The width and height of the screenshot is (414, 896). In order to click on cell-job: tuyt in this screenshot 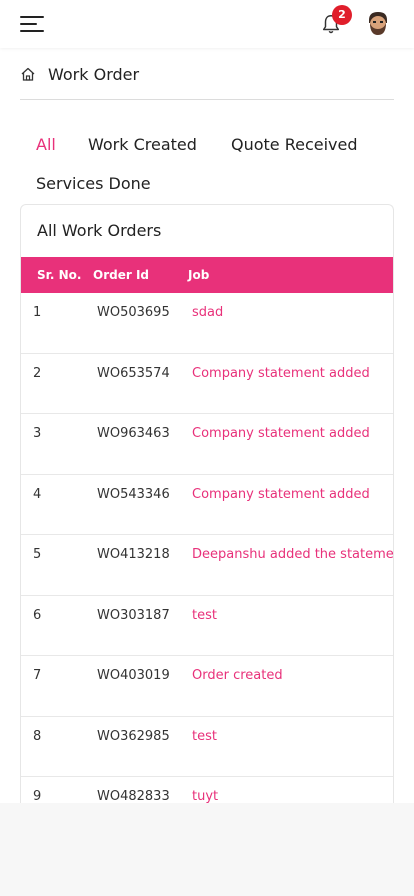, I will do `click(292, 796)`.